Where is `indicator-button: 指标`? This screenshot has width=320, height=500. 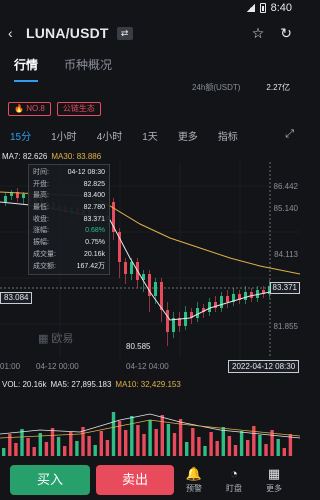
indicator-button: 指标 is located at coordinates (228, 135).